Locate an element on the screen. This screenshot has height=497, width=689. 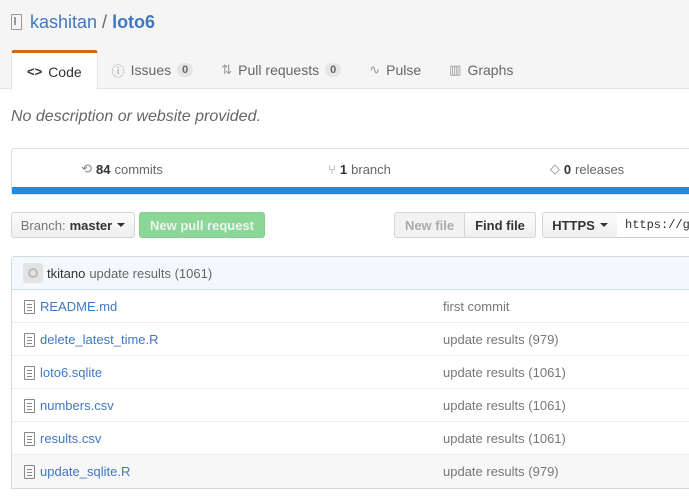
tab-pulse-label: Pulse is located at coordinates (404, 70).